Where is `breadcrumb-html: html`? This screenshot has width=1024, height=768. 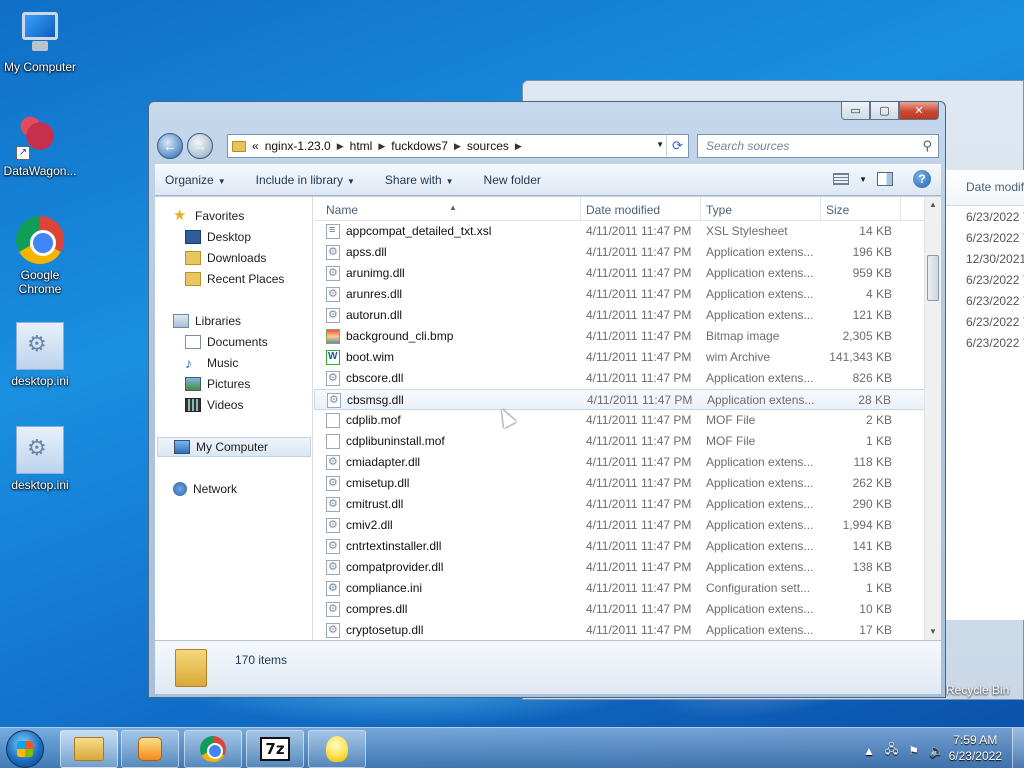 breadcrumb-html: html is located at coordinates (361, 146).